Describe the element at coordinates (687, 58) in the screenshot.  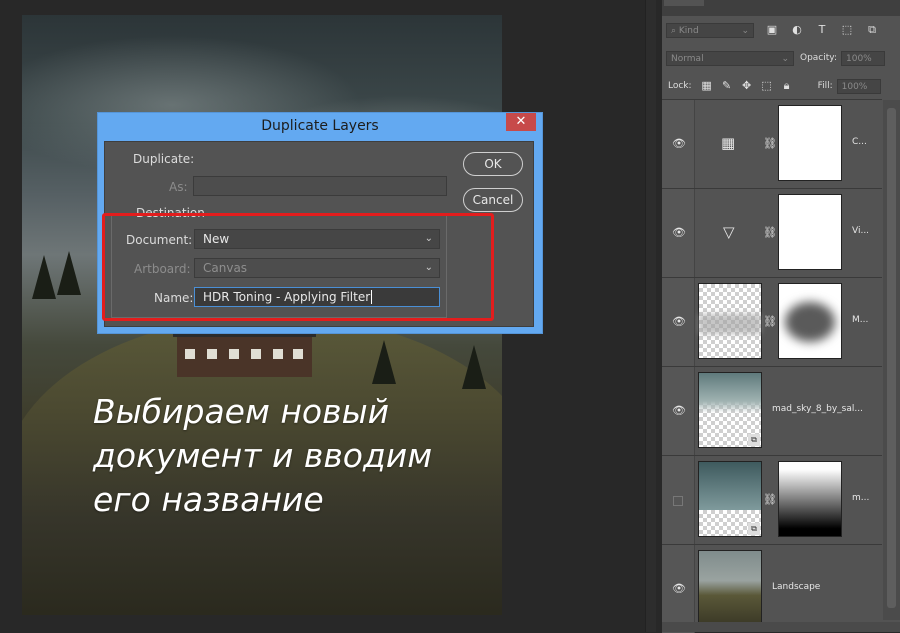
I see `blend-mode-value: Normal` at that location.